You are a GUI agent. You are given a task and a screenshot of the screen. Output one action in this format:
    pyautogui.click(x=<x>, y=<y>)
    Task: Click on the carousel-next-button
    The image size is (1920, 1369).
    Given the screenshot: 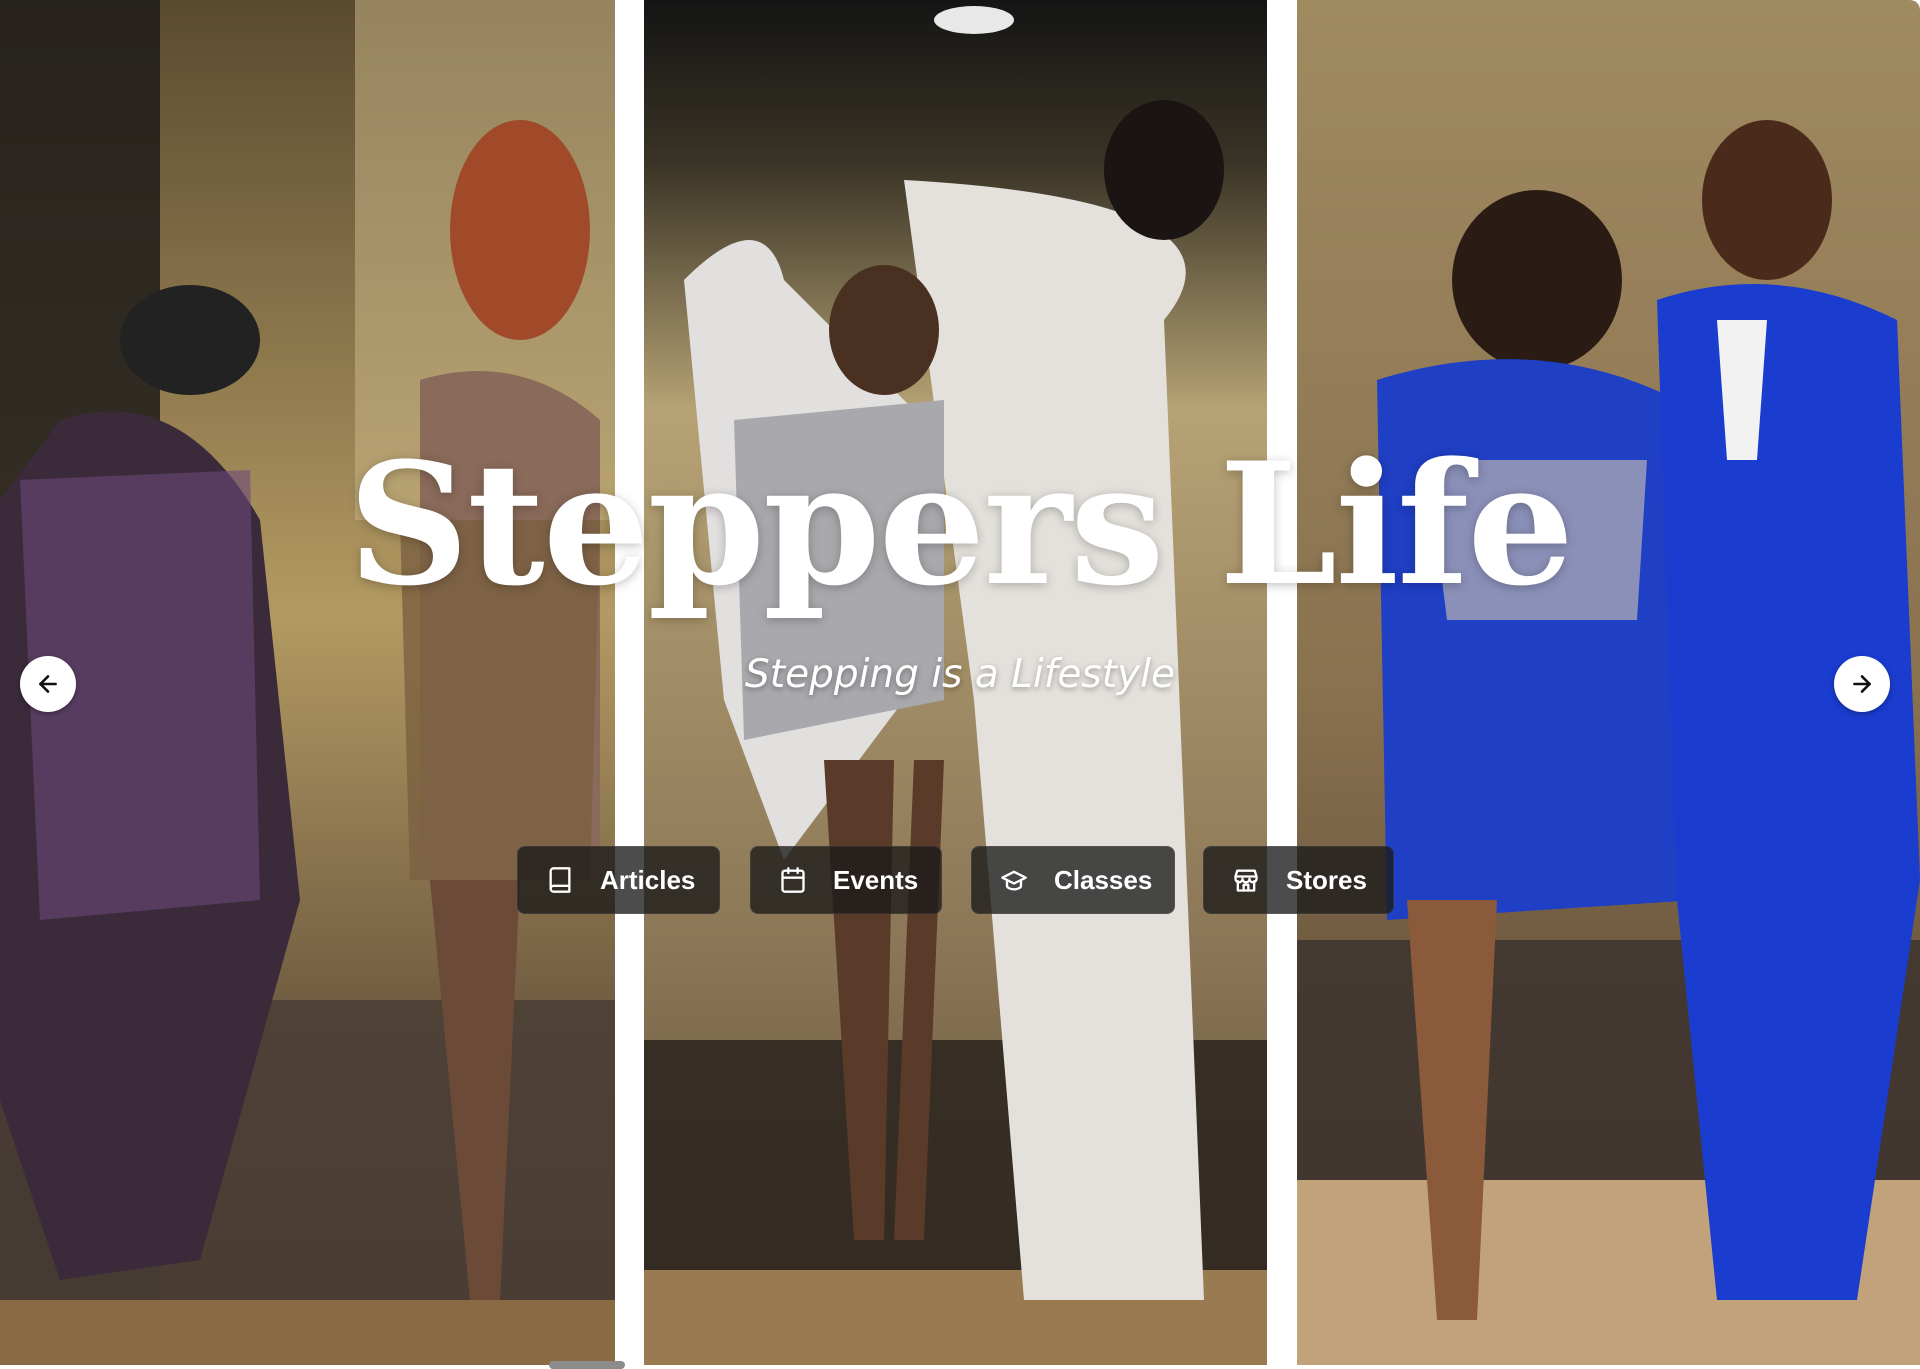 What is the action you would take?
    pyautogui.click(x=1862, y=684)
    